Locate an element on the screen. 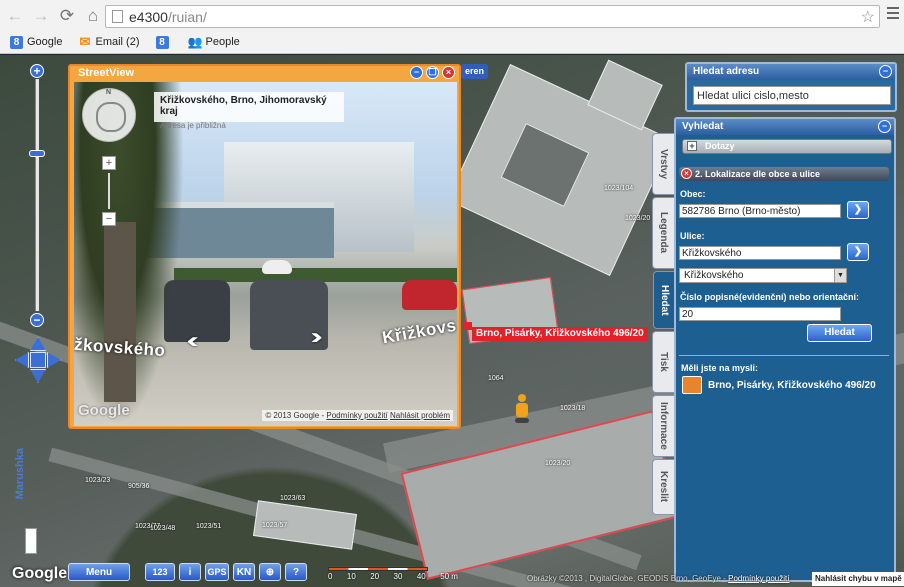 This screenshot has height=587, width=904. bookmarks-bar: 8 Google ✉ Email (2) 8 👥 People is located at coordinates (123, 42).